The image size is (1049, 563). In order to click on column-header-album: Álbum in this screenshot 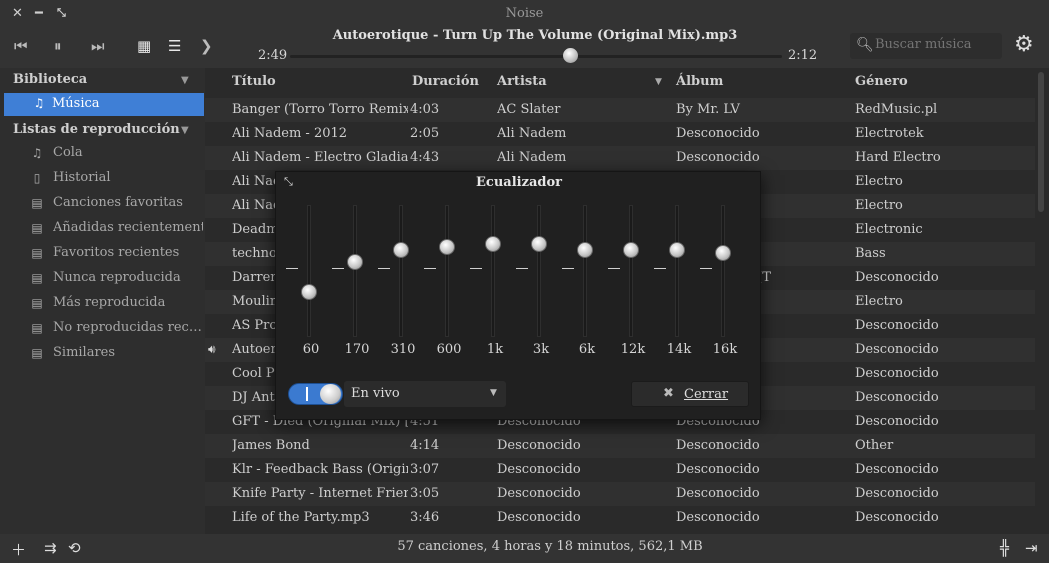, I will do `click(699, 81)`.